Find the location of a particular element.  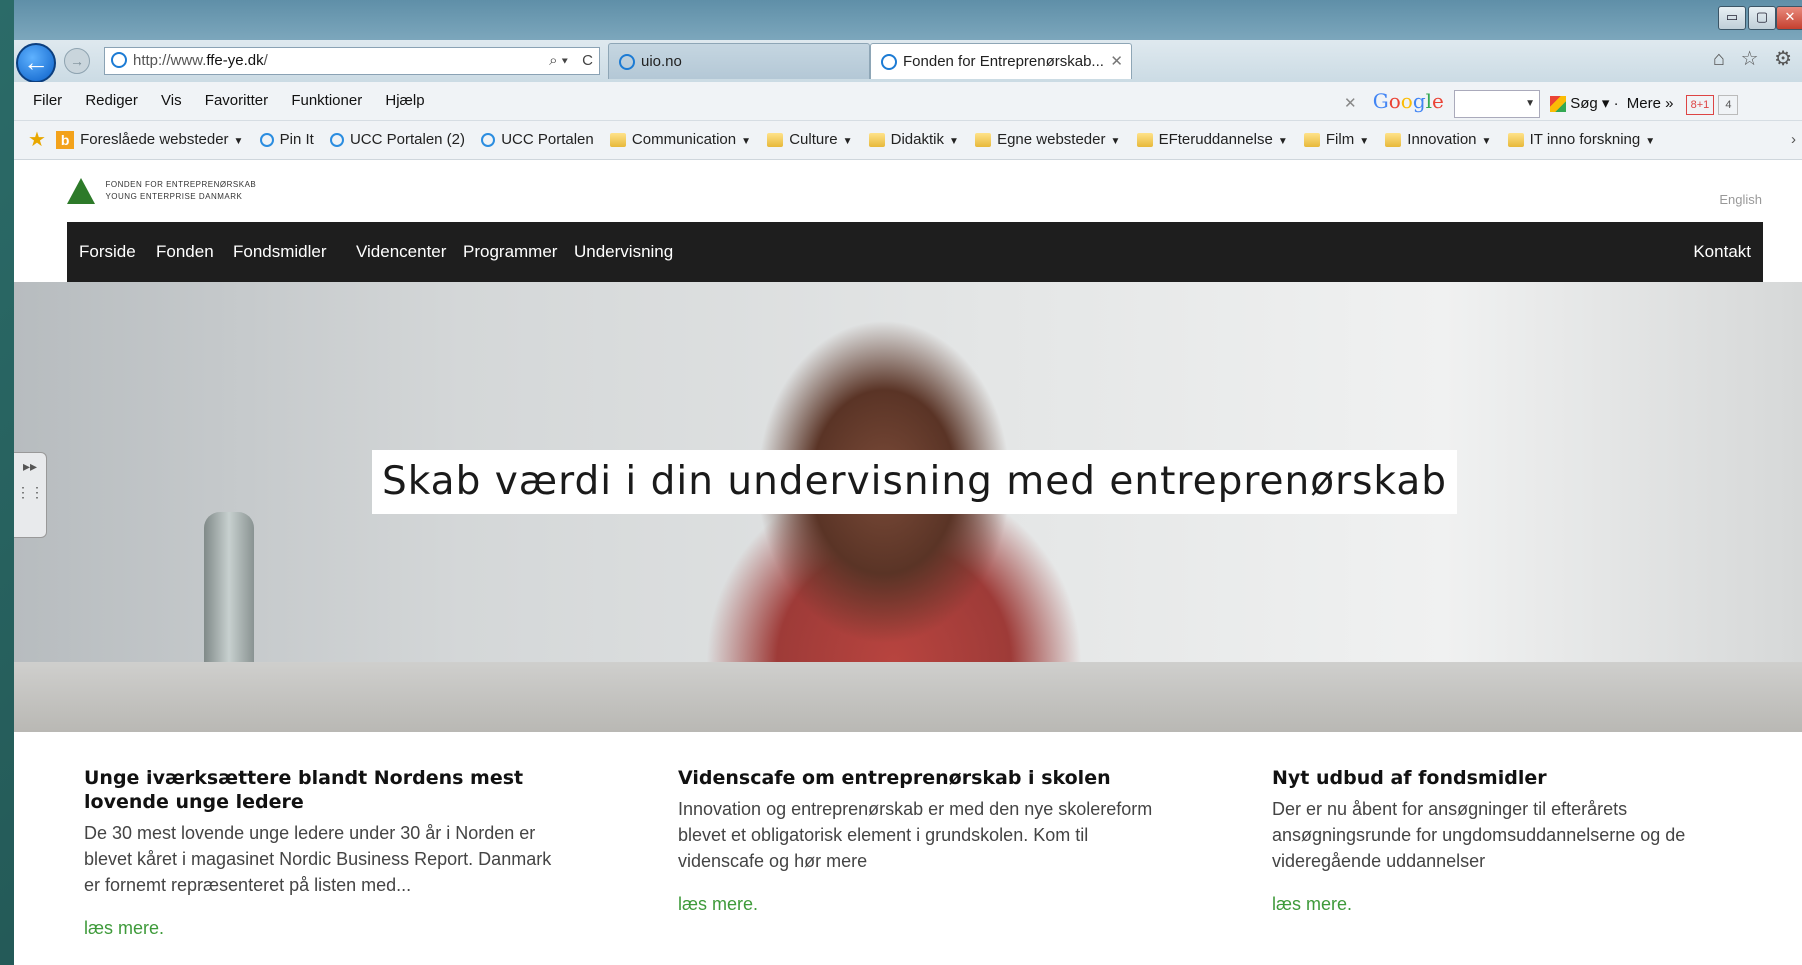

fav-efteruddannelse: EFteruddannelse ▼ is located at coordinates (1212, 141).